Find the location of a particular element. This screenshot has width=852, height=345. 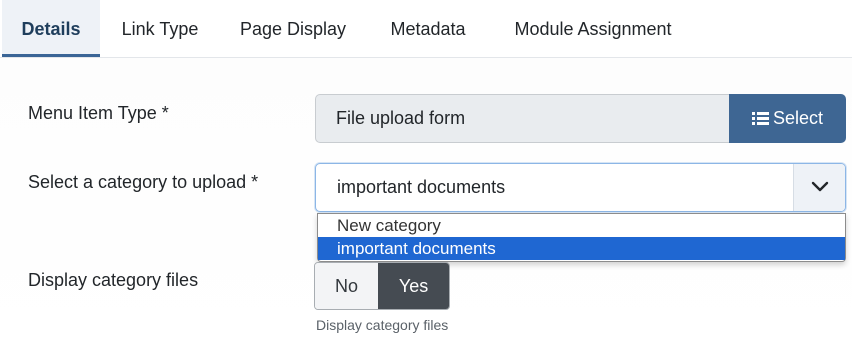

tab-module-assignment: Module Assignment is located at coordinates (593, 28).